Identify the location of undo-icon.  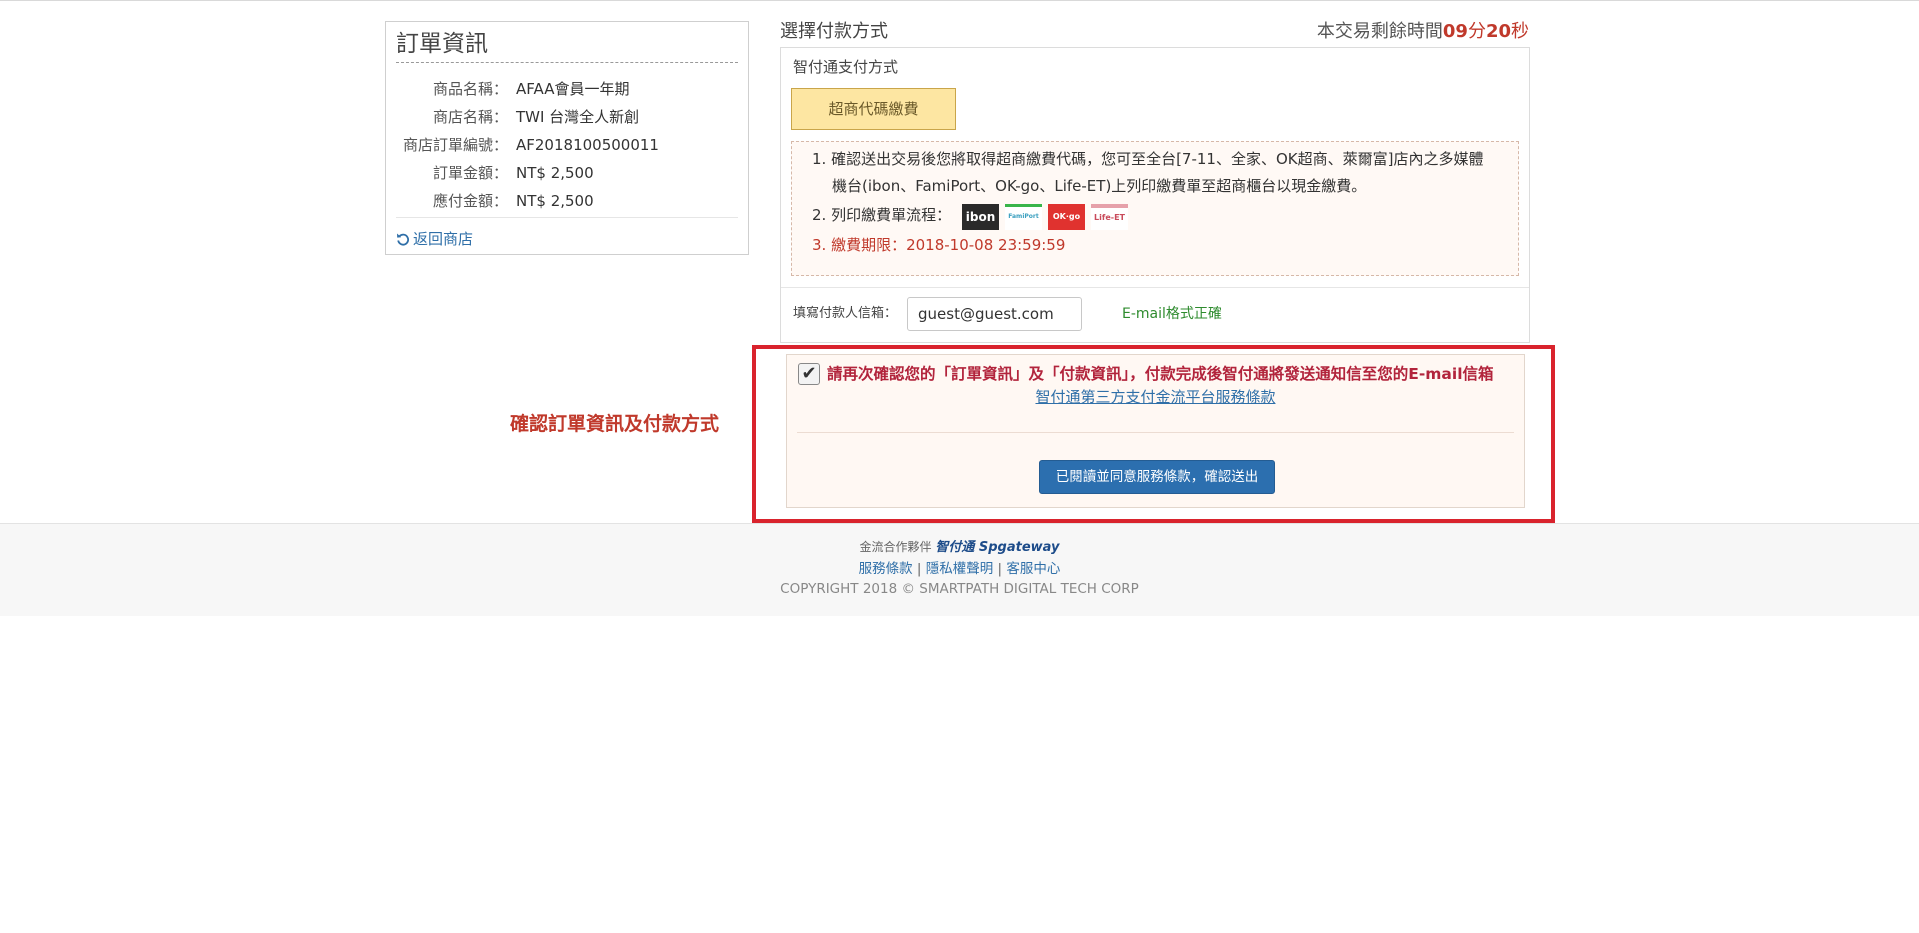
(403, 239).